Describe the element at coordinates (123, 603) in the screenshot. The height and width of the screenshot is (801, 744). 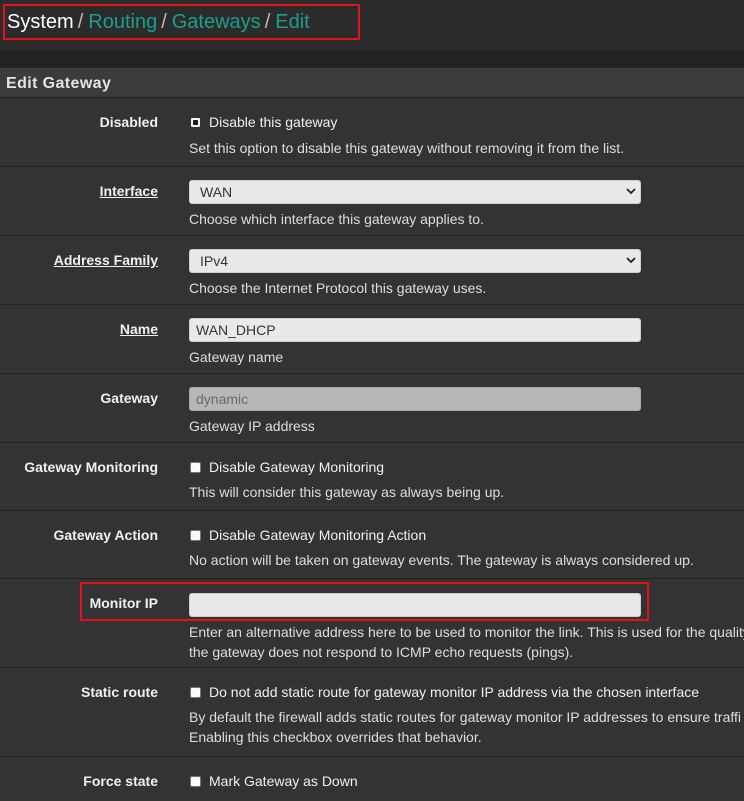
I see `monitor-ip-label: Monitor IP` at that location.